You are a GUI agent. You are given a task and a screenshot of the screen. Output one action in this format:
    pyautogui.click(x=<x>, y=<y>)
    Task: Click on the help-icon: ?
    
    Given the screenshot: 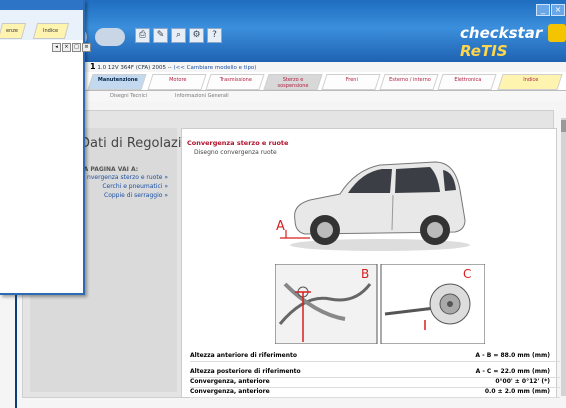 What is the action you would take?
    pyautogui.click(x=214, y=35)
    